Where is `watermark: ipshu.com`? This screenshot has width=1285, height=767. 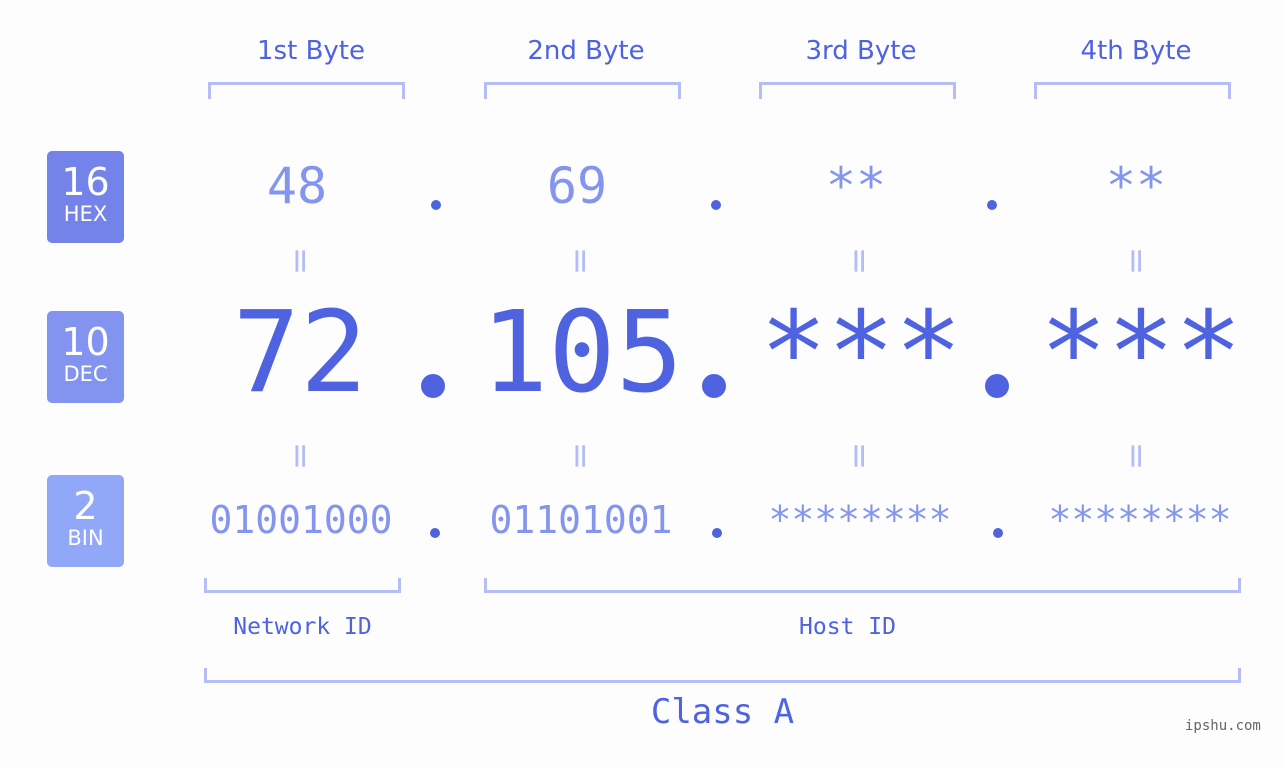
watermark: ipshu.com is located at coordinates (1223, 726).